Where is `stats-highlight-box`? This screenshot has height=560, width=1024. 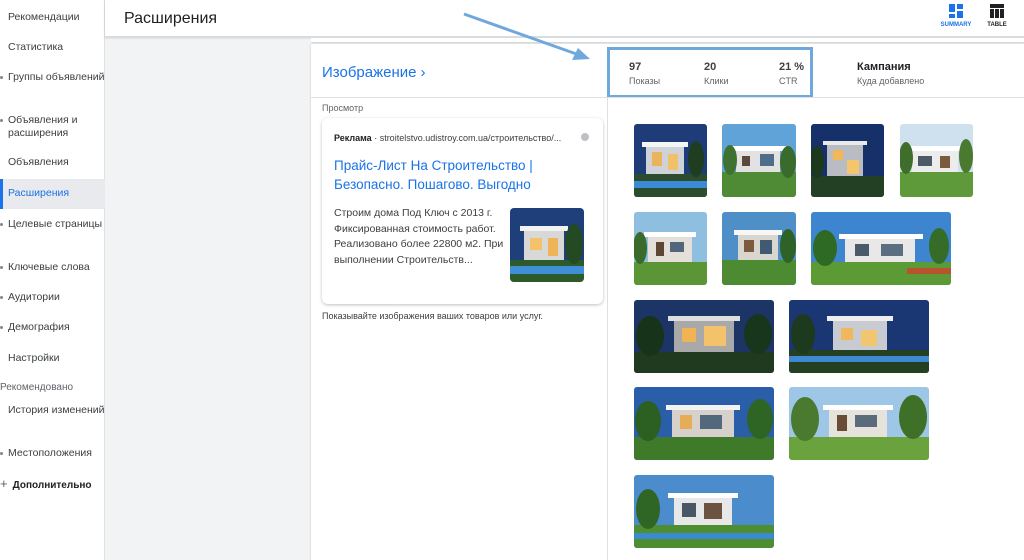
stats-highlight-box is located at coordinates (710, 72).